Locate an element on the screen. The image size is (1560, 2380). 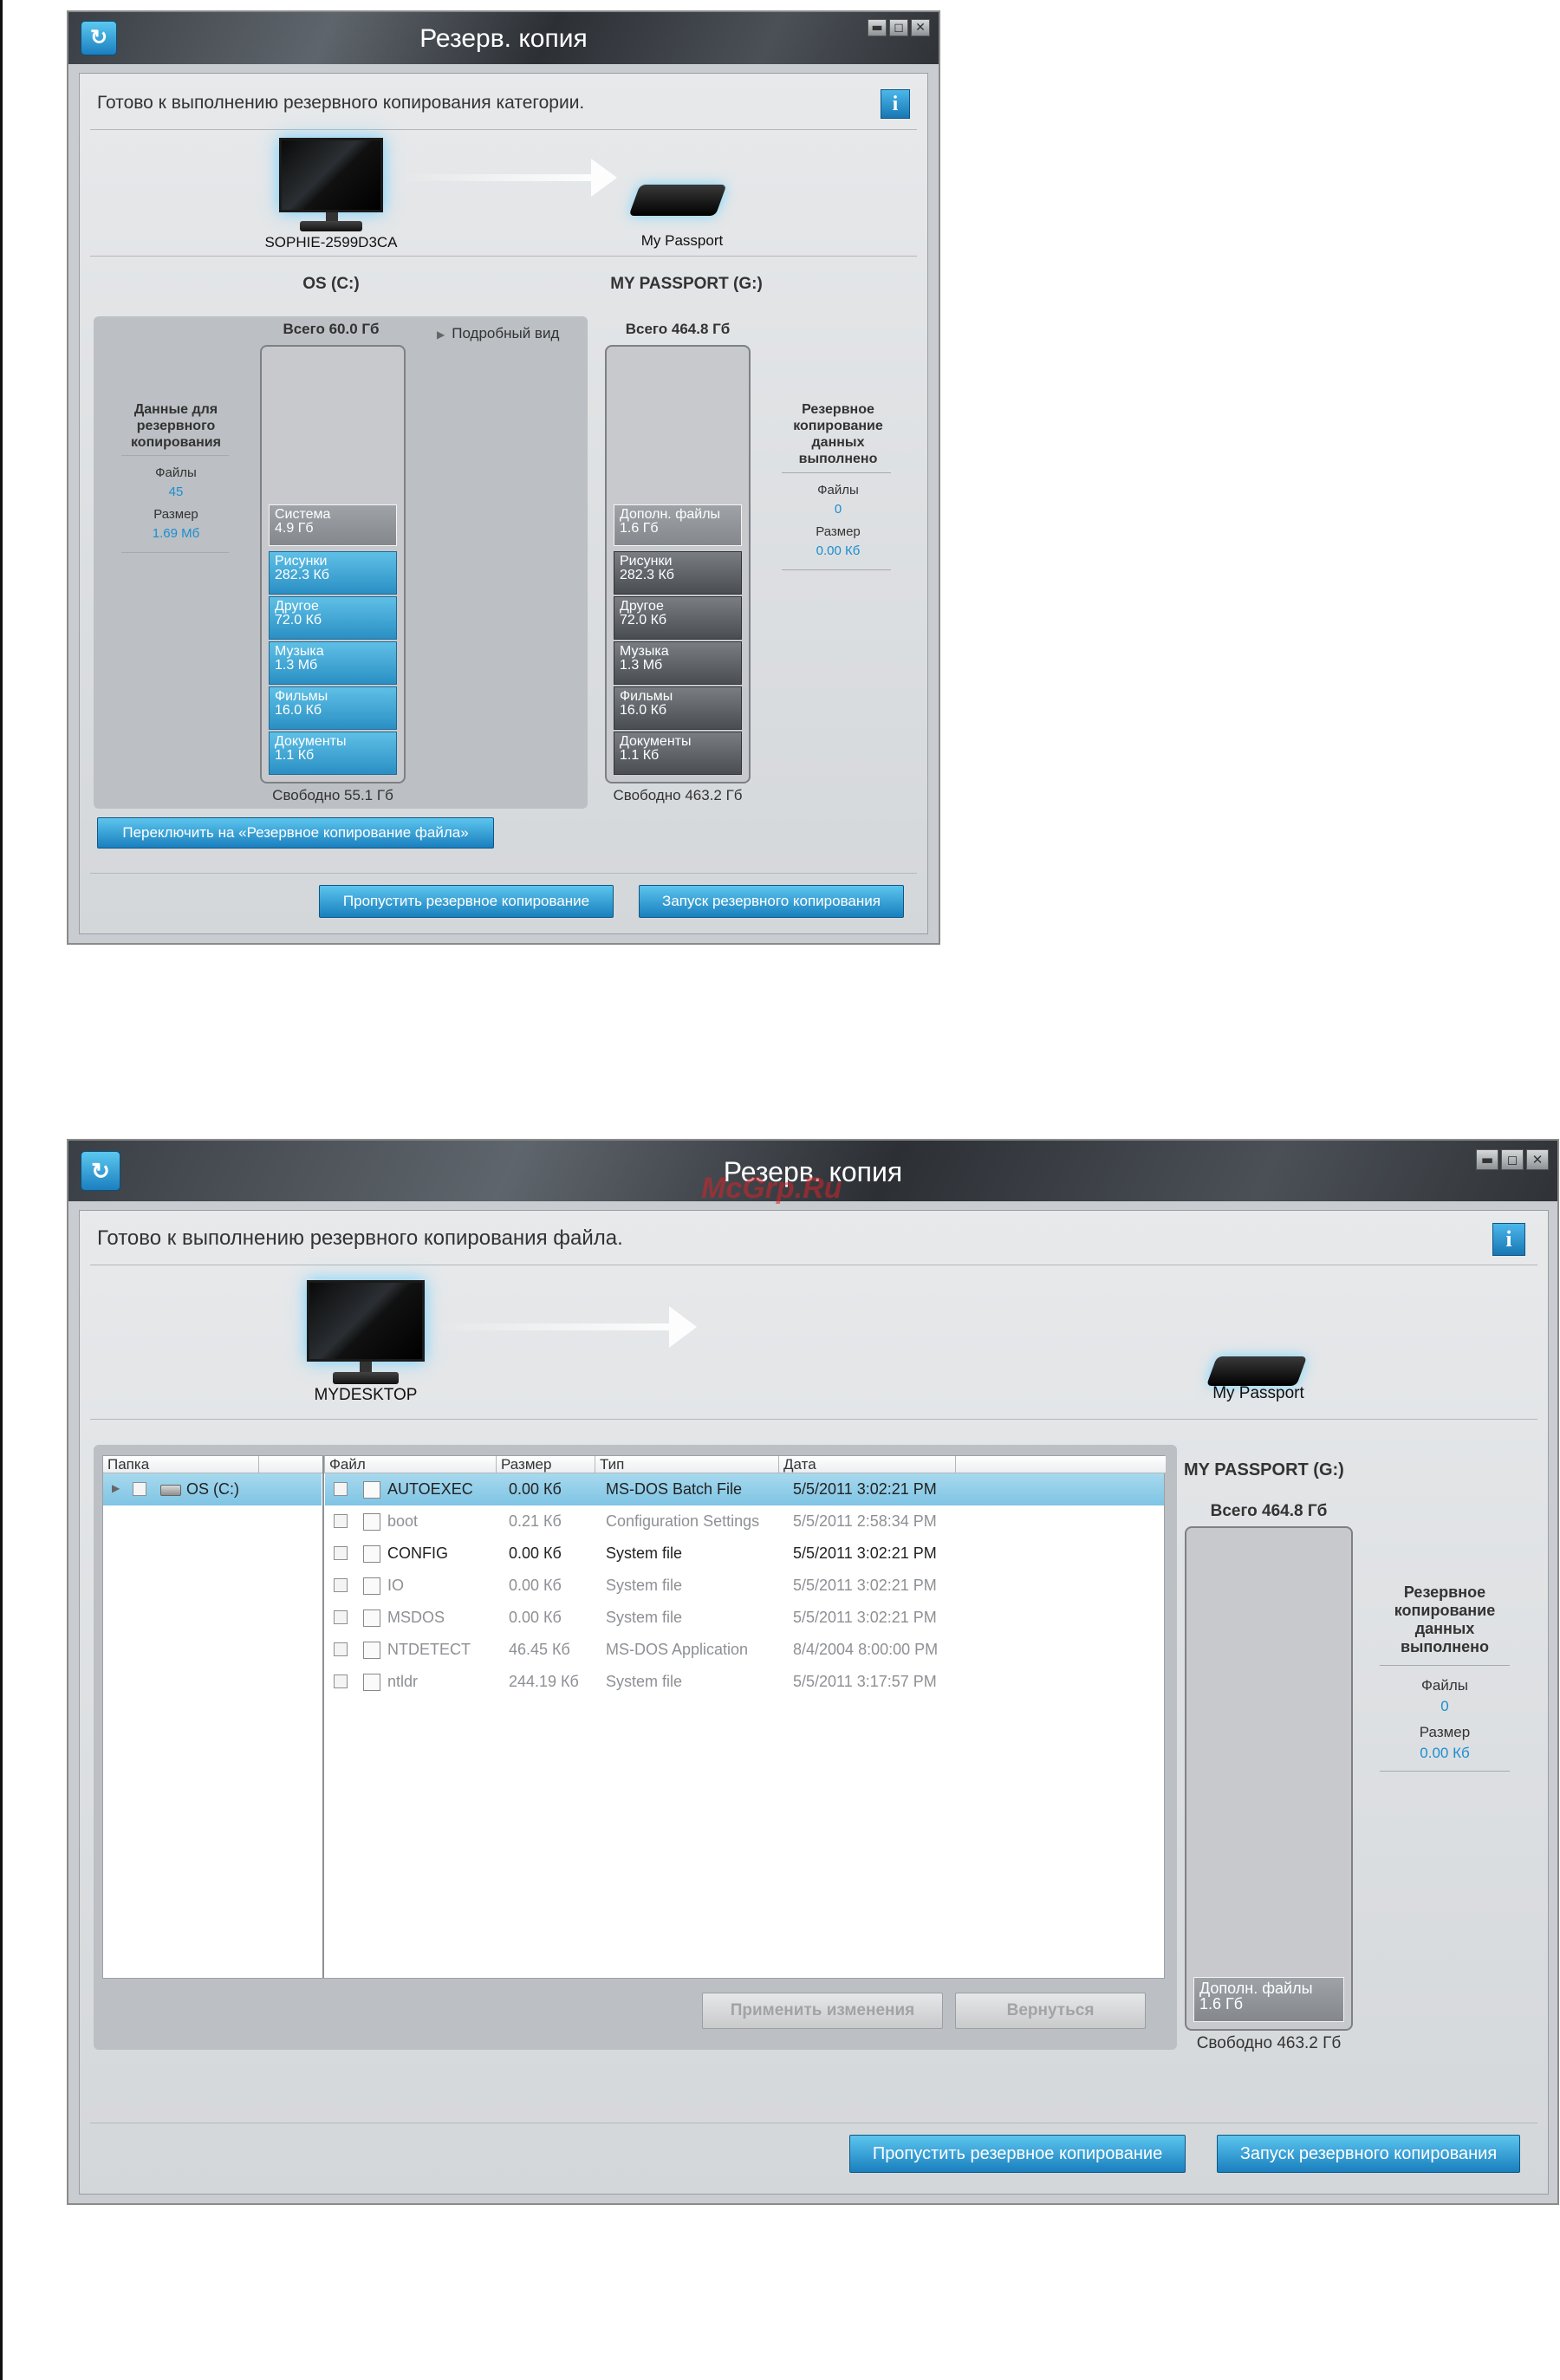
file-name: MSDOS is located at coordinates (416, 1617).